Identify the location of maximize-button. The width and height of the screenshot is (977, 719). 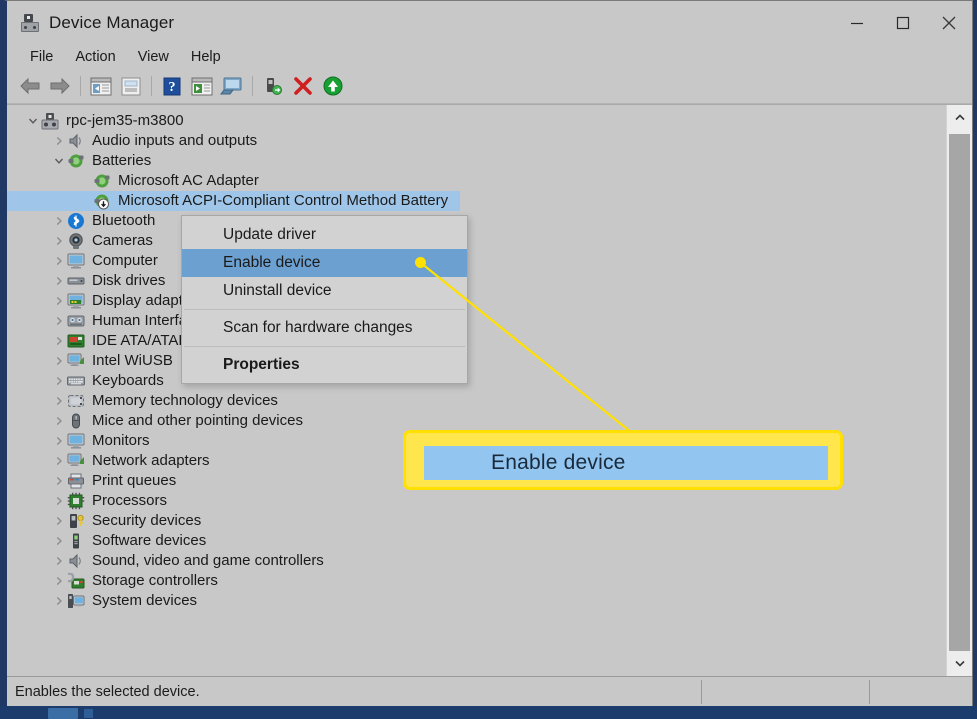
(903, 23).